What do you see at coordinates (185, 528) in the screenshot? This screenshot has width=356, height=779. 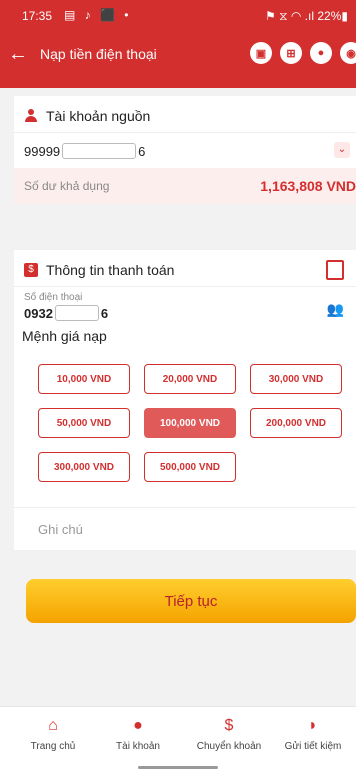 I see `note-field: Ghi chú` at bounding box center [185, 528].